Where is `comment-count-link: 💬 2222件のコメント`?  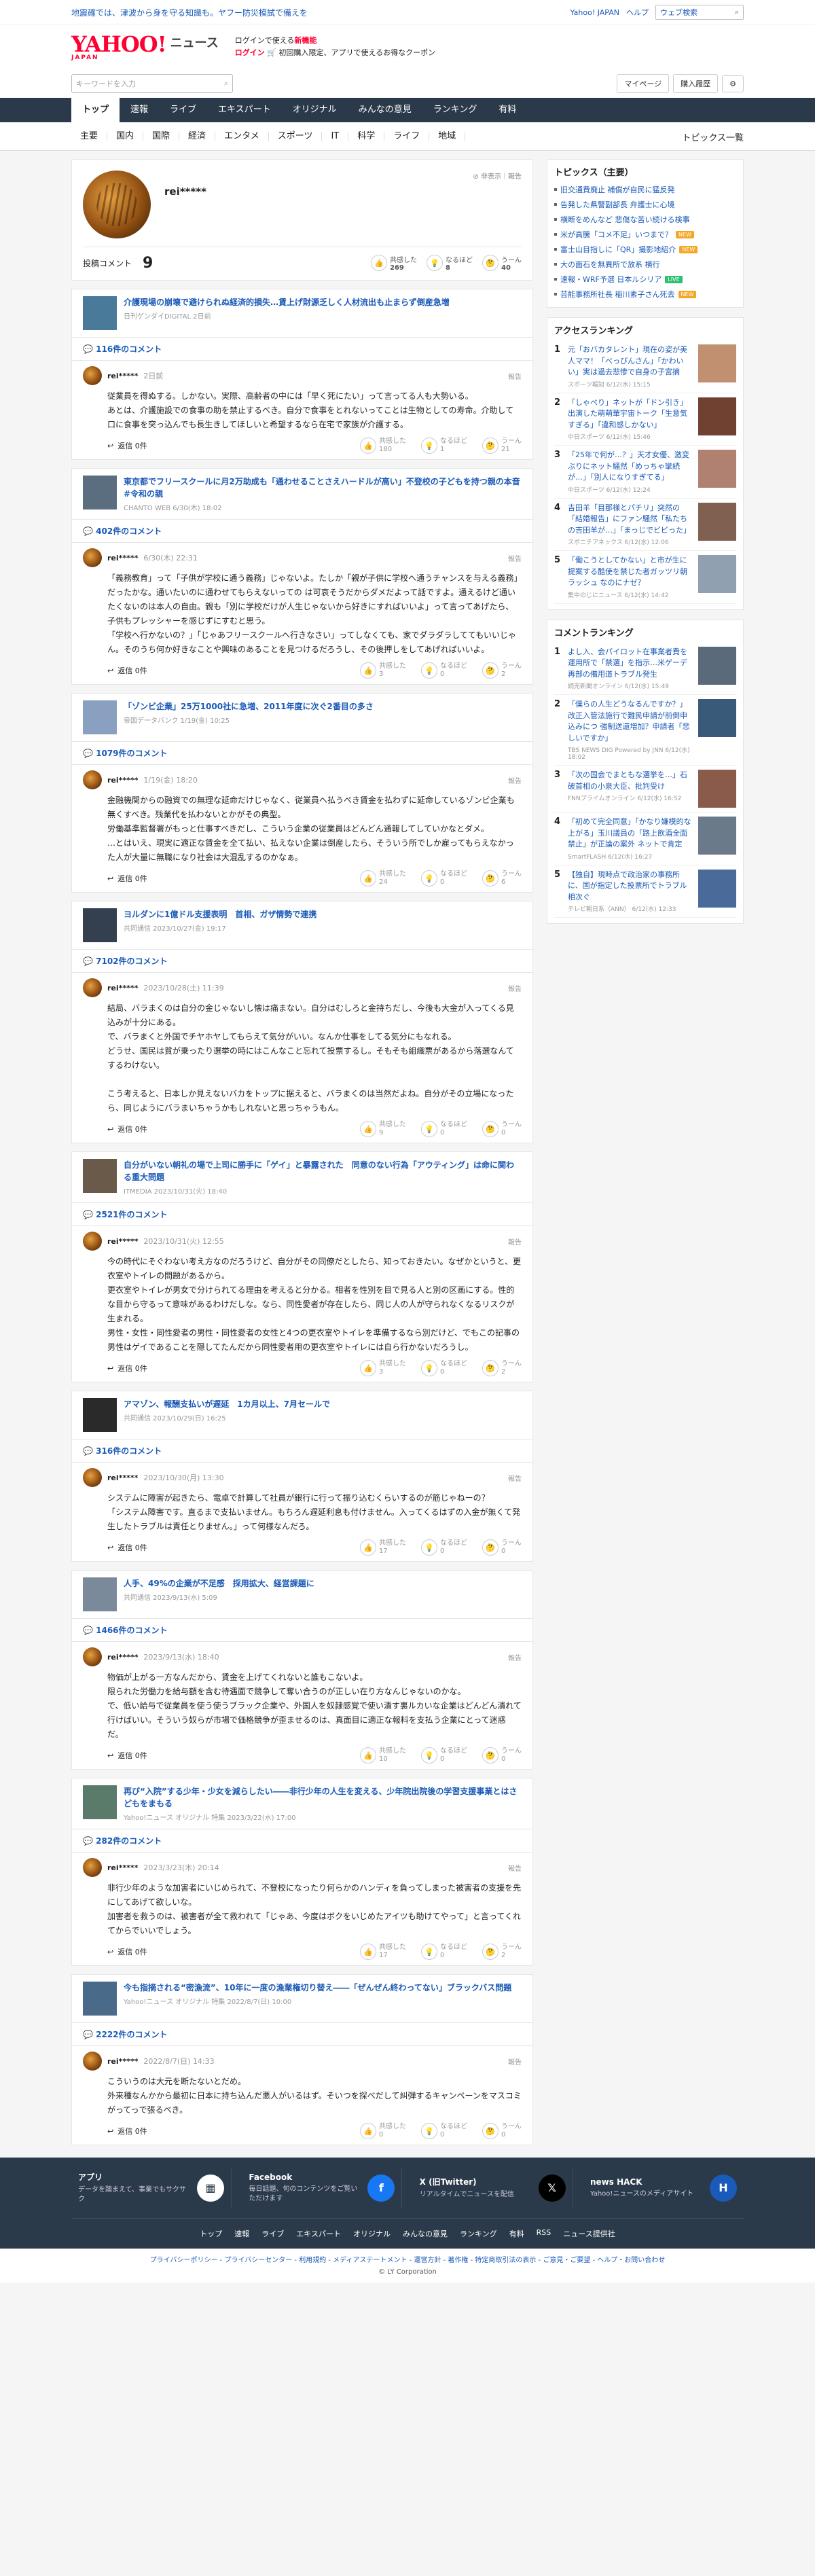
comment-count-link: 💬 2222件のコメント is located at coordinates (302, 2035).